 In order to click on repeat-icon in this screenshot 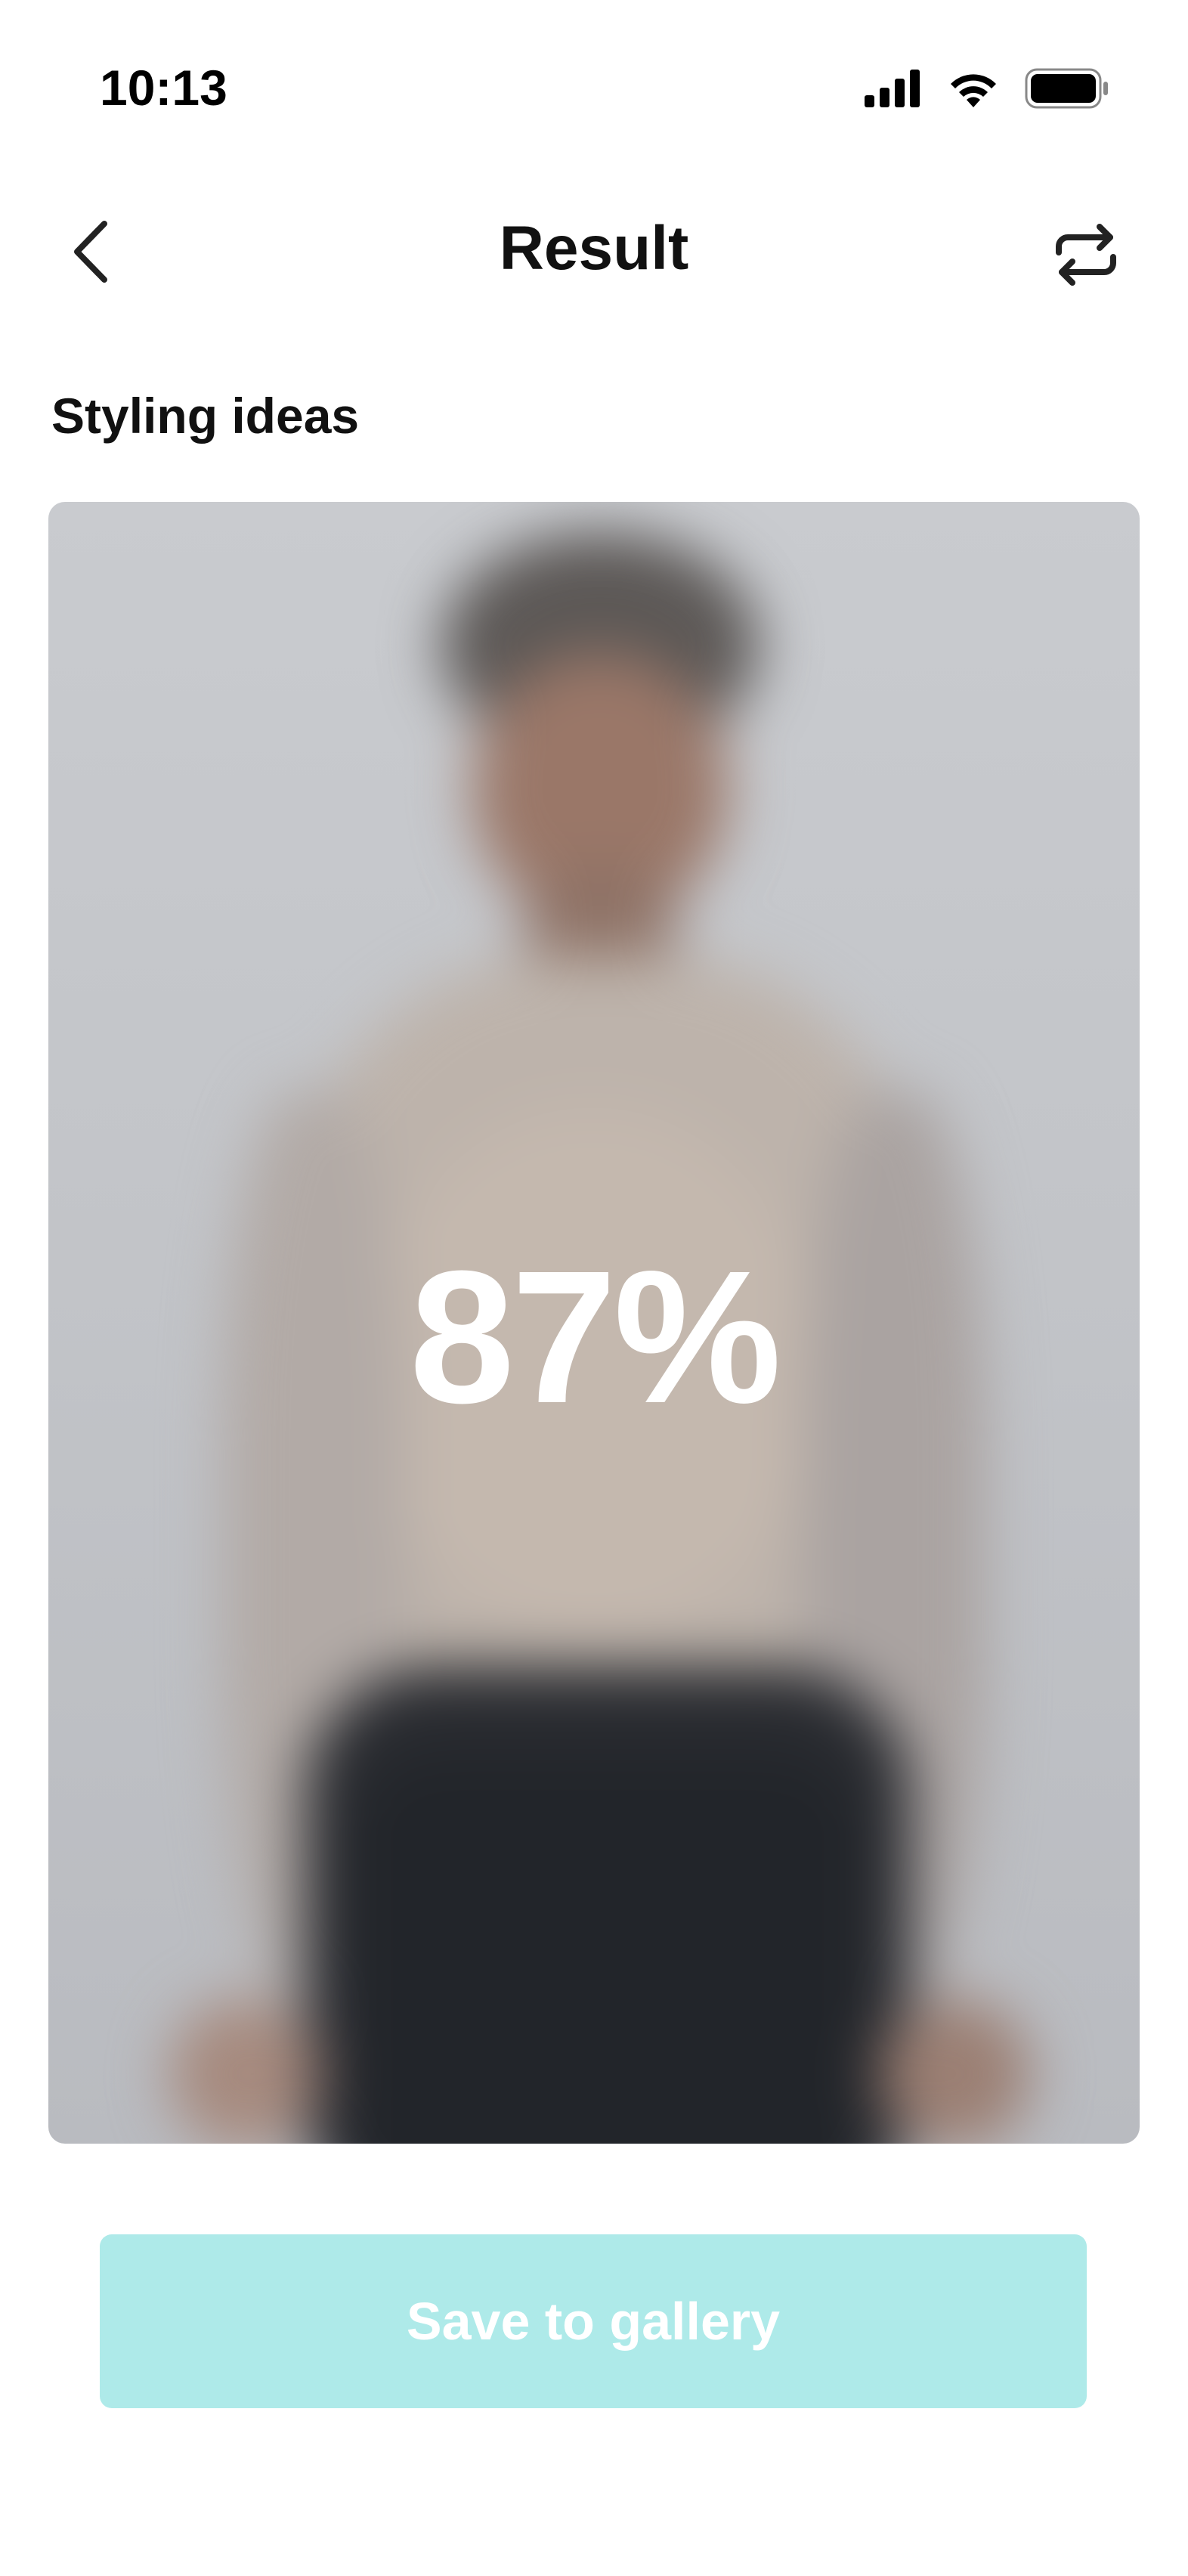, I will do `click(1086, 256)`.